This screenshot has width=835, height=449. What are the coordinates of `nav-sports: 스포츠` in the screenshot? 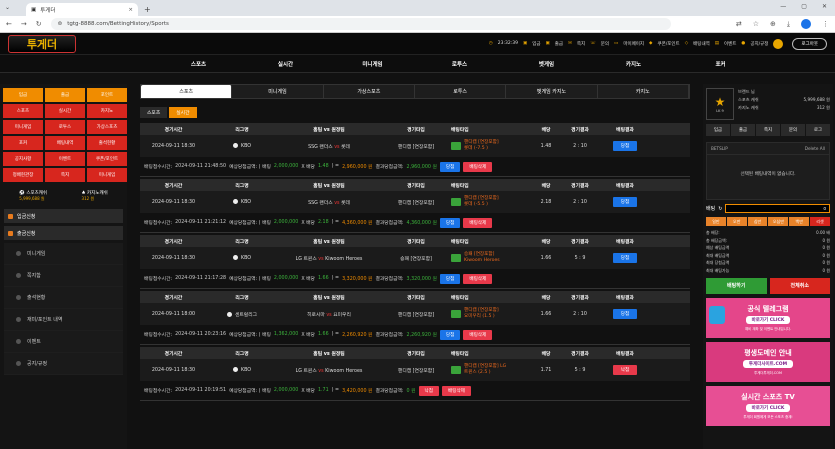 It's located at (198, 64).